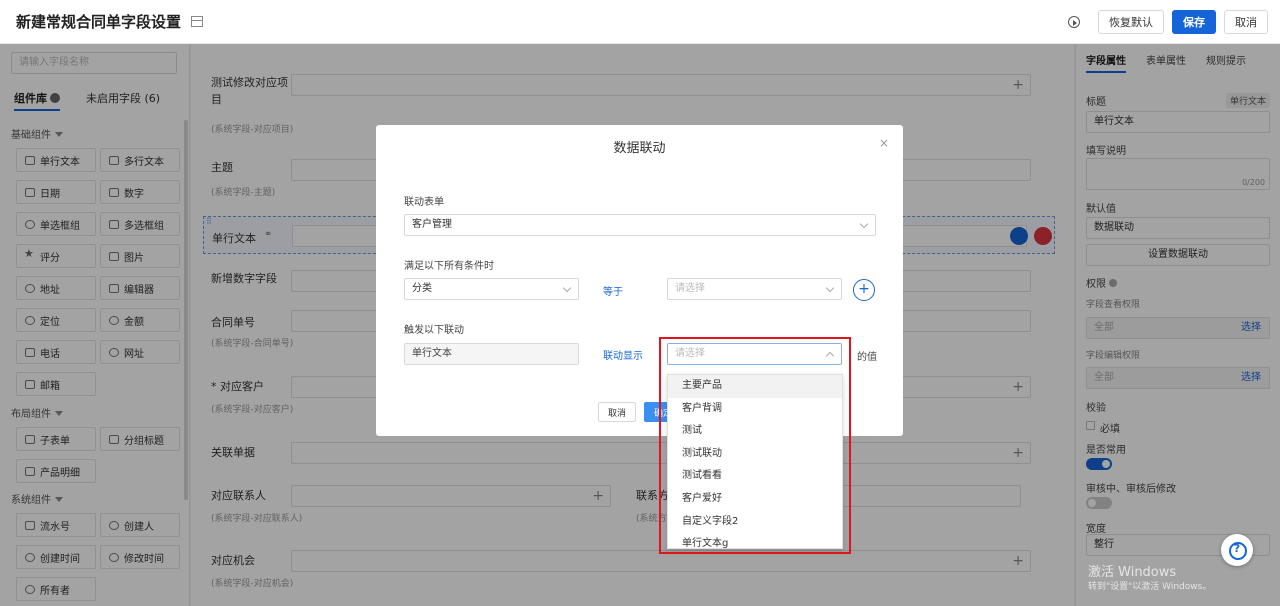  Describe the element at coordinates (434, 330) in the screenshot. I see `trigger-label: 触发以下联动` at that location.